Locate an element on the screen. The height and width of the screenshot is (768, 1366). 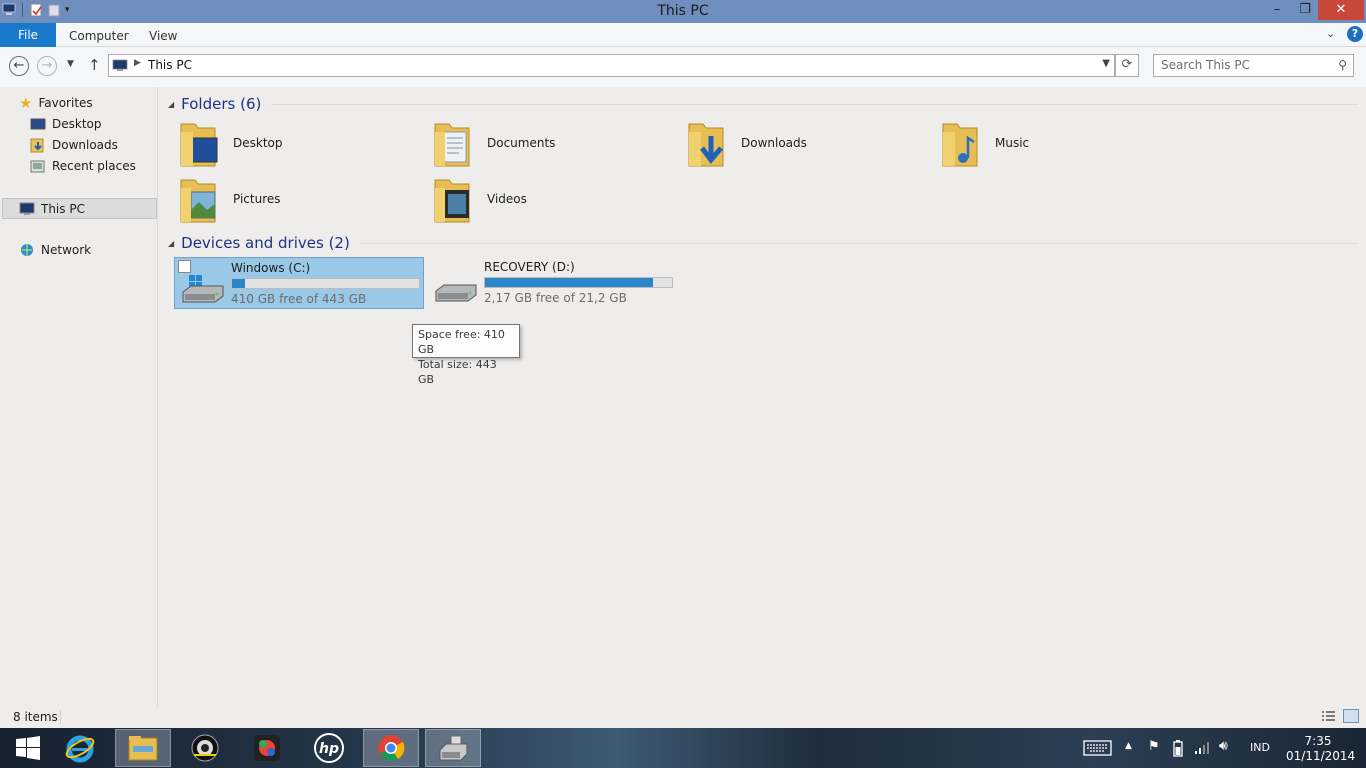
ribbon-tabs: File Computer View ⌄ ? is located at coordinates (683, 35).